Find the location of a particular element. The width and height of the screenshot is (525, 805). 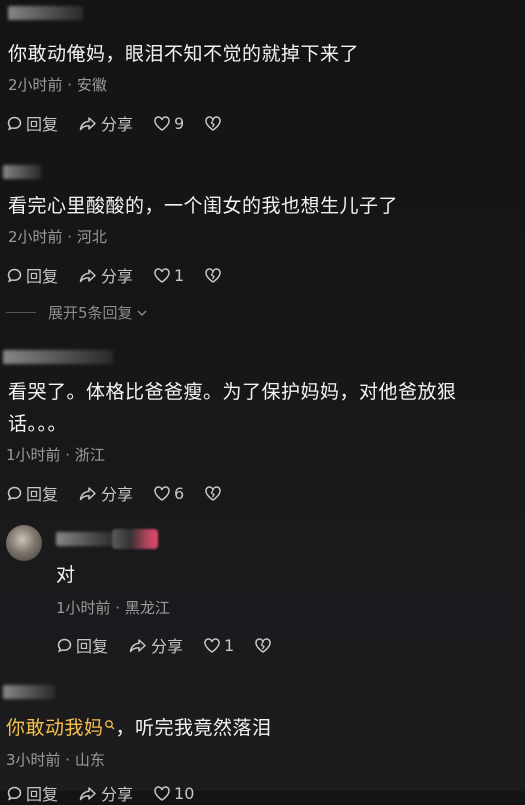

like-button: 9 is located at coordinates (168, 123).